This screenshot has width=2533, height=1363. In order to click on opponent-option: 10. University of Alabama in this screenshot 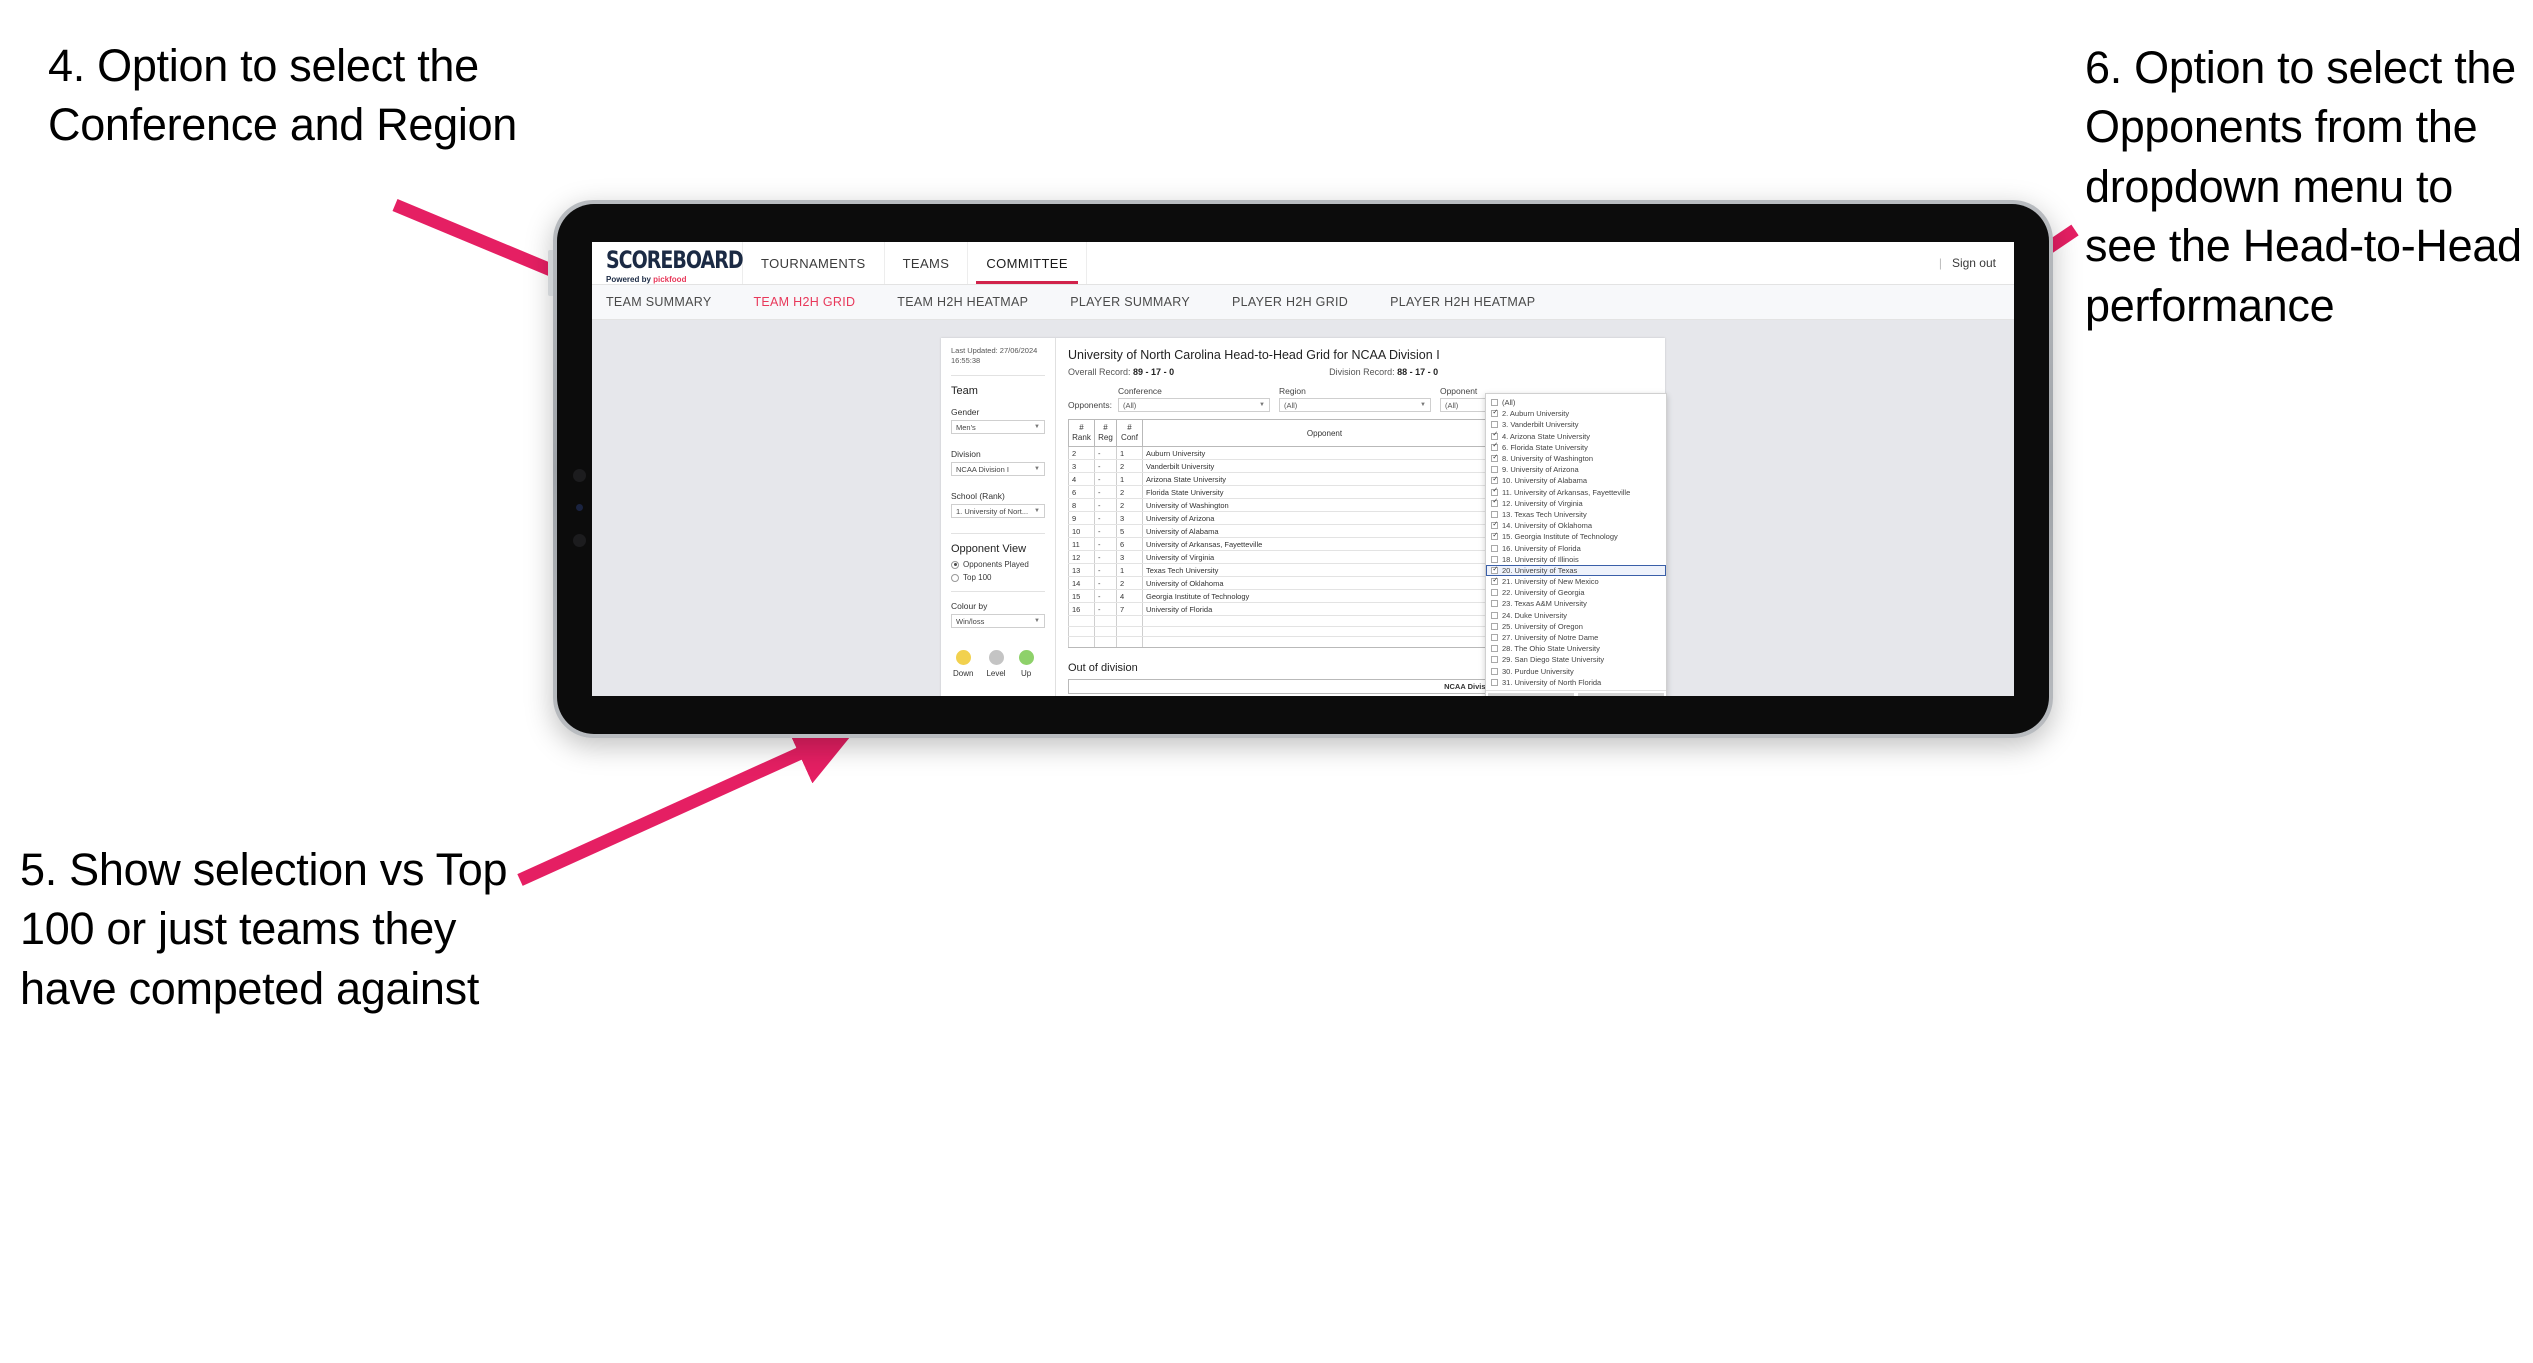, I will do `click(1576, 480)`.